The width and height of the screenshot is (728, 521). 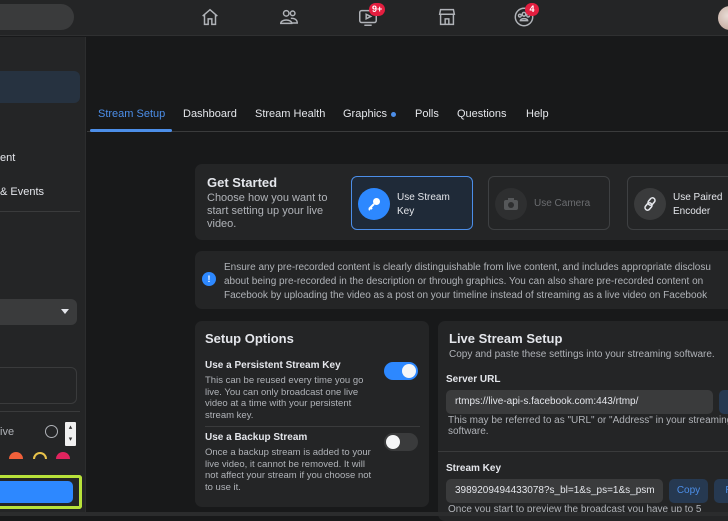 What do you see at coordinates (532, 9) in the screenshot?
I see `groups-badge: 4` at bounding box center [532, 9].